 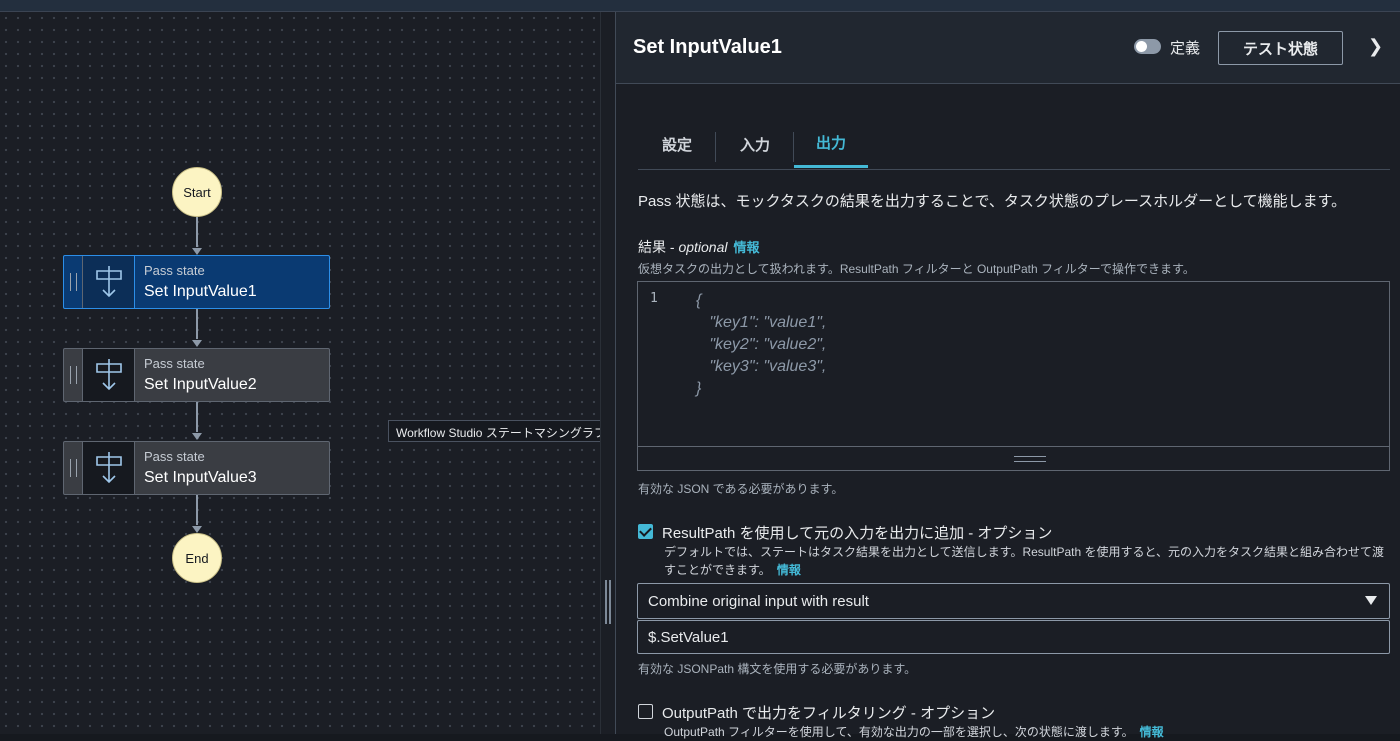 I want to click on start-label: Start, so click(x=197, y=192).